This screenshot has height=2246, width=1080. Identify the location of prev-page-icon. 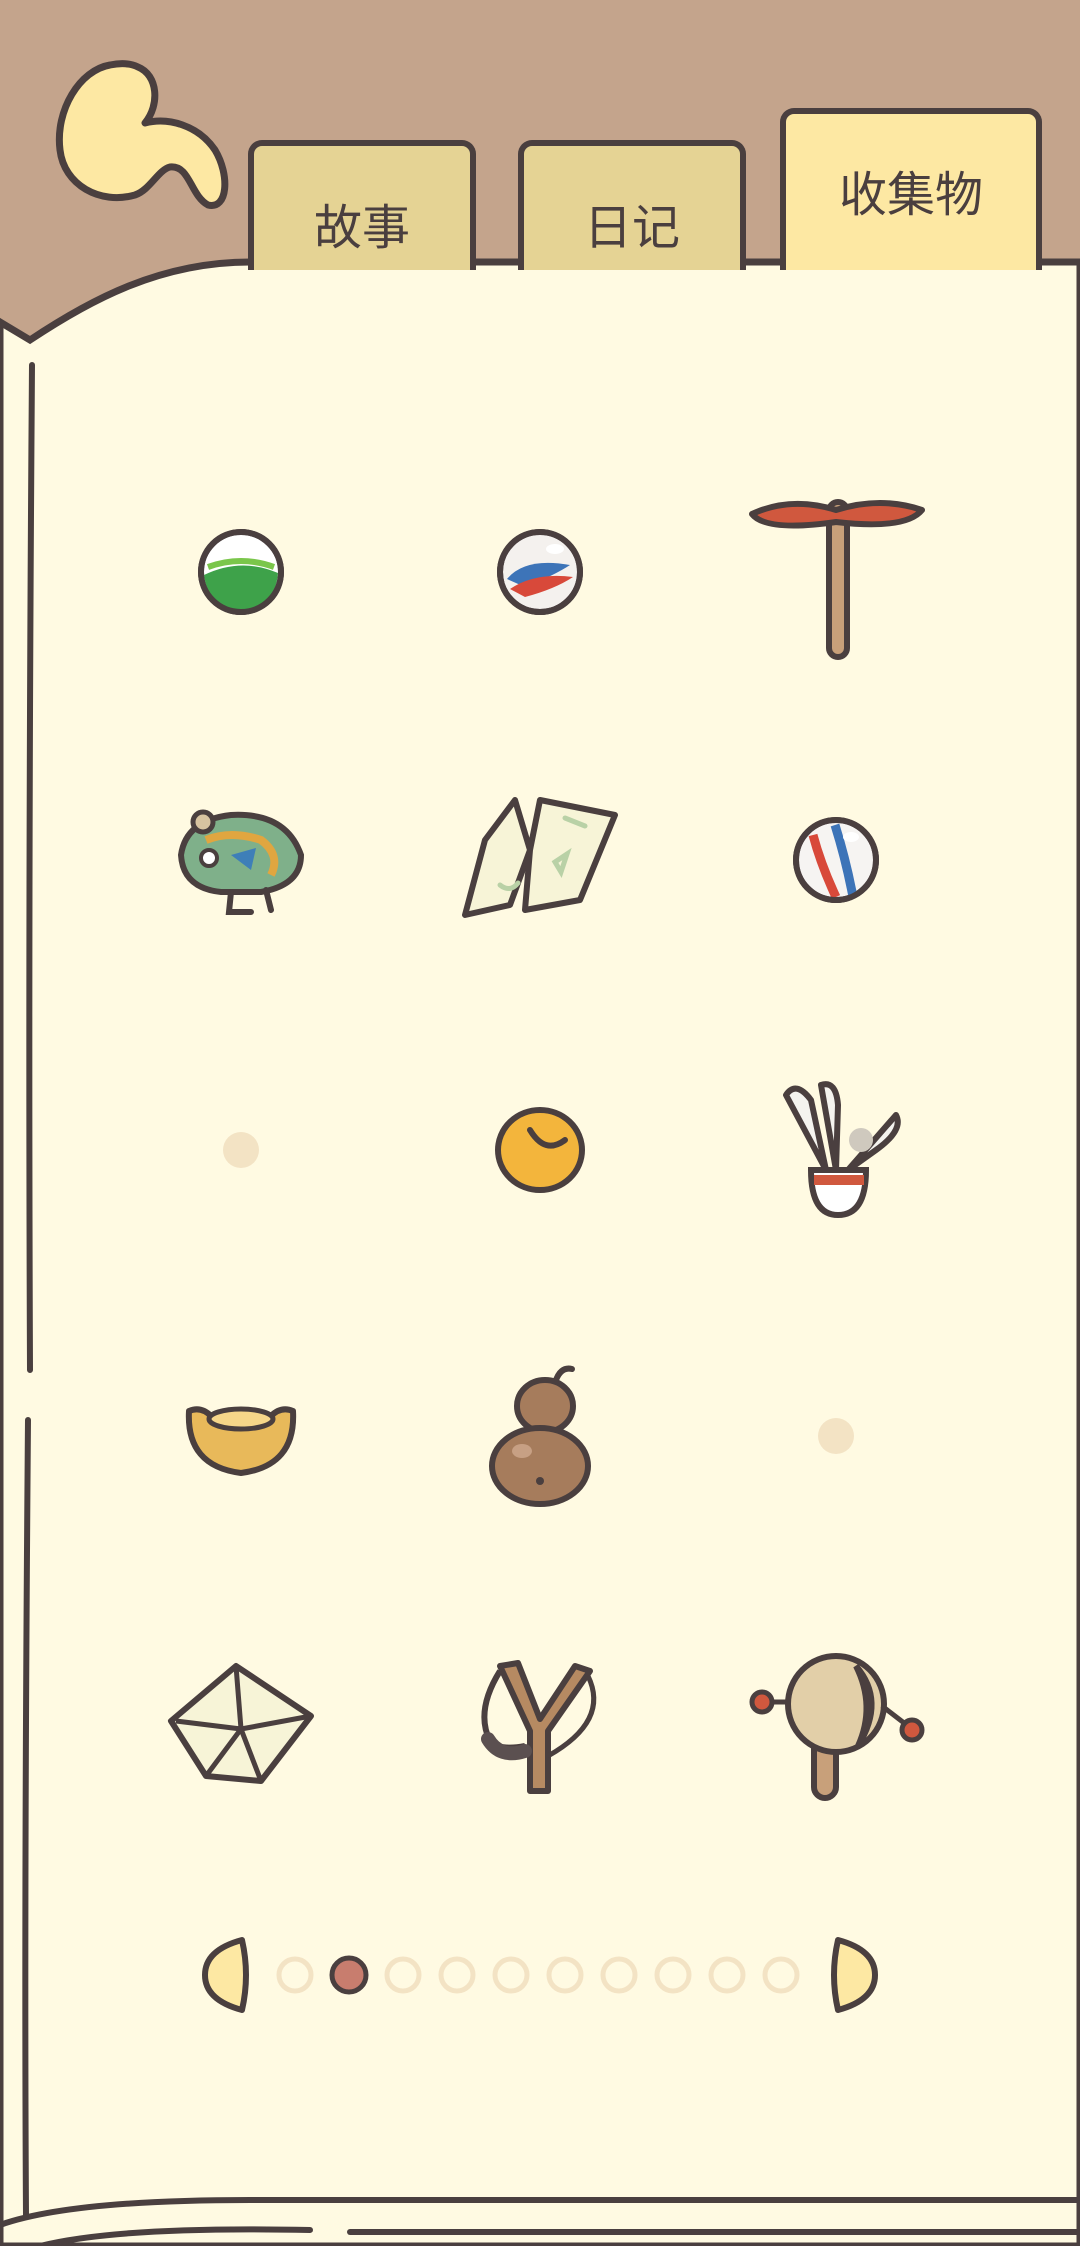
(225, 1975).